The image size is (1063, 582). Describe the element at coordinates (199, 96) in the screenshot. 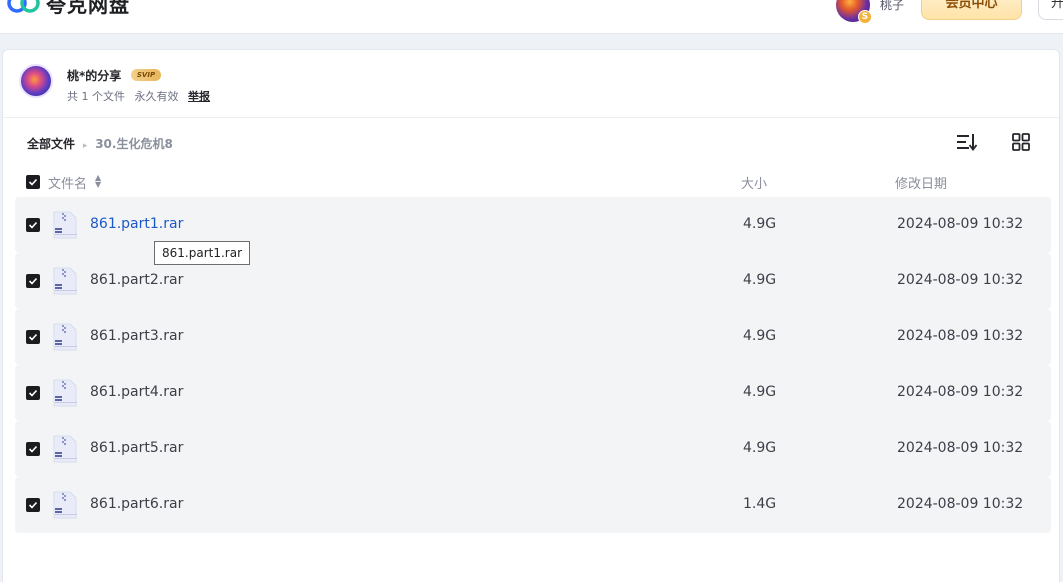

I see `report-link: 举报` at that location.